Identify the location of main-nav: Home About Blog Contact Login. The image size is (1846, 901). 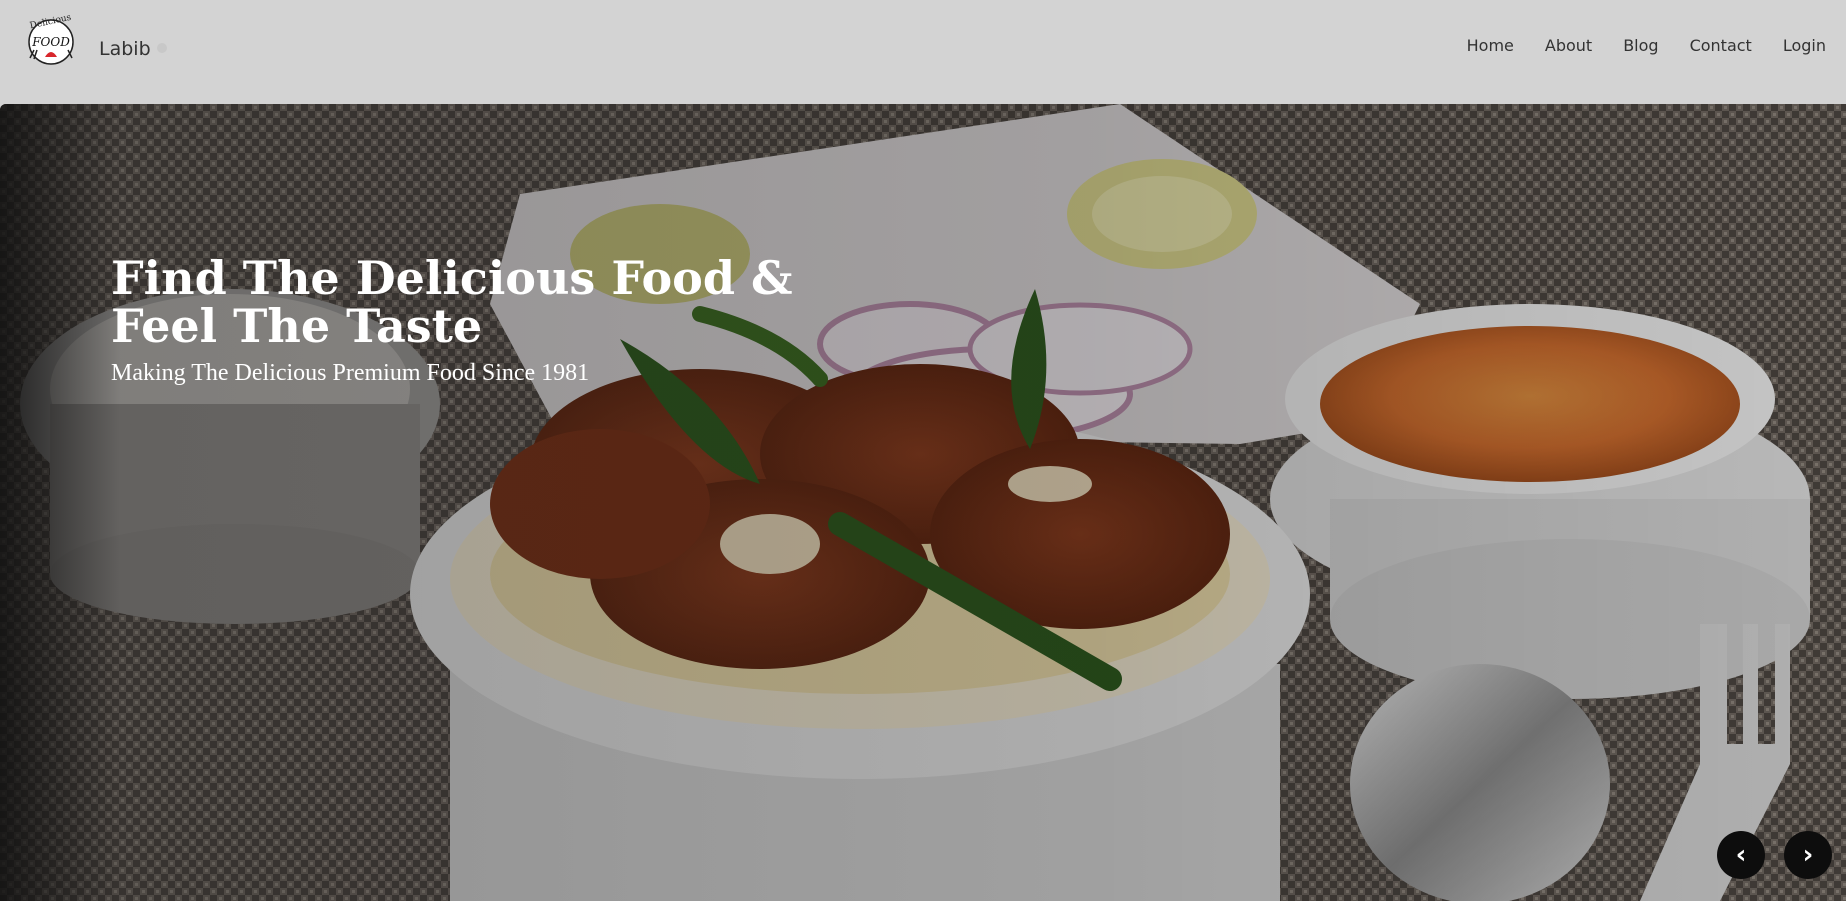
(1646, 45).